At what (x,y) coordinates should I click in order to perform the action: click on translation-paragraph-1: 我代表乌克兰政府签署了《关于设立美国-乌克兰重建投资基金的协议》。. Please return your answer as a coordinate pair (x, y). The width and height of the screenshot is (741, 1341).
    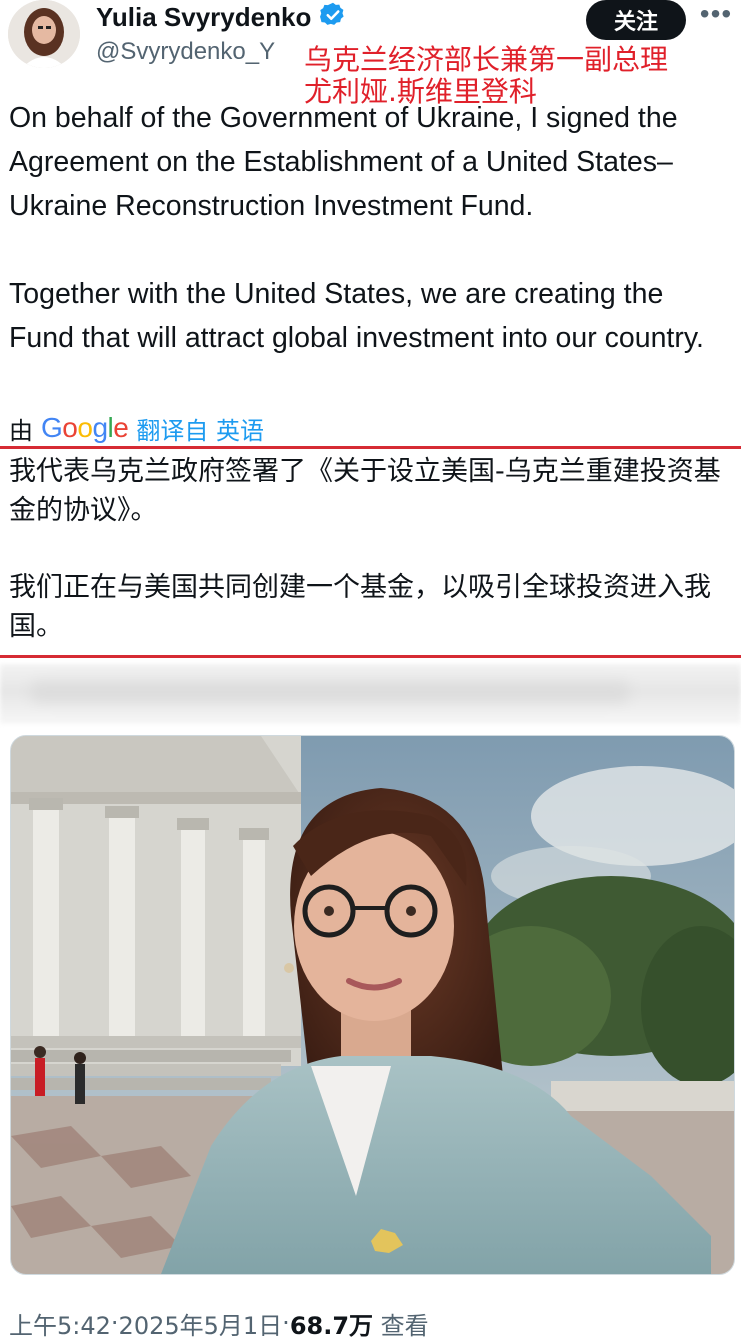
    Looking at the image, I should click on (365, 491).